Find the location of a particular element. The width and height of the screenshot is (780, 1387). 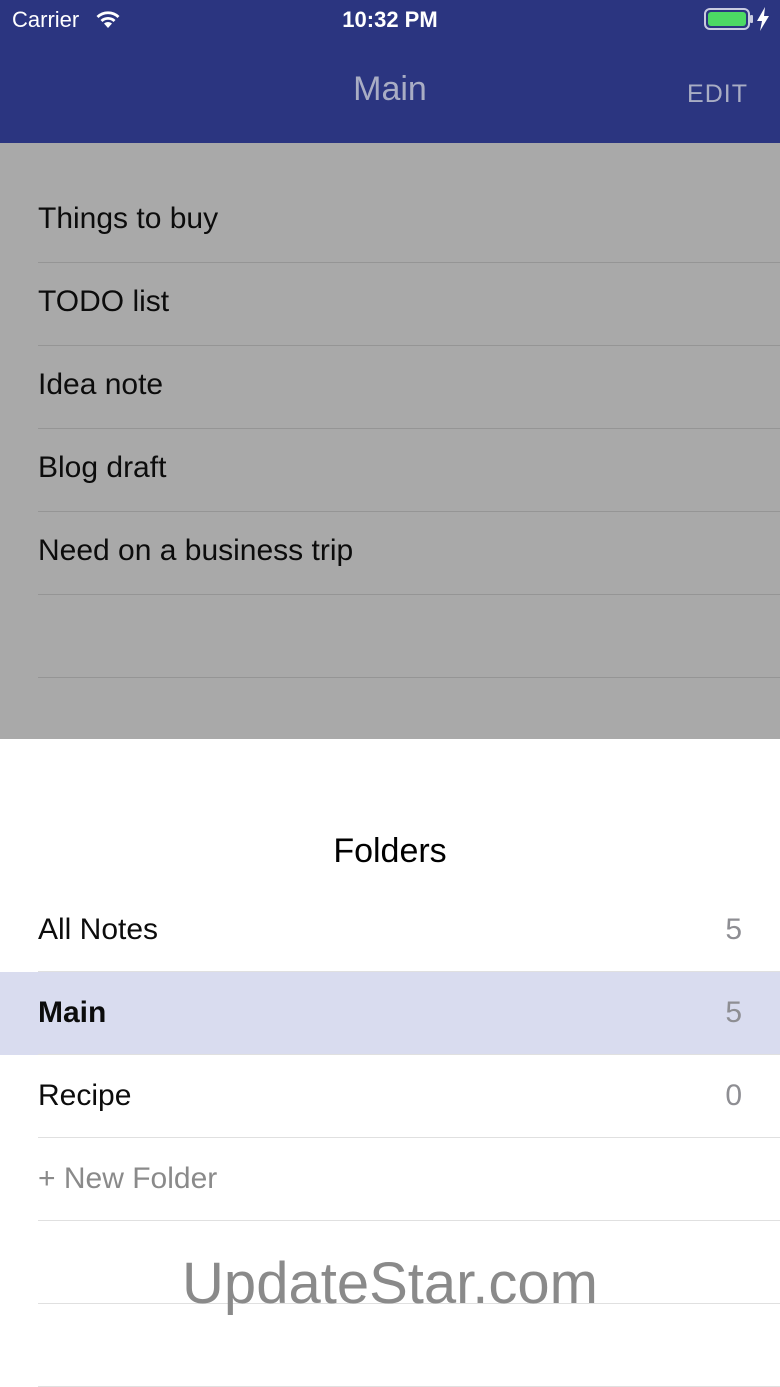

empty-note-row is located at coordinates (409, 636).